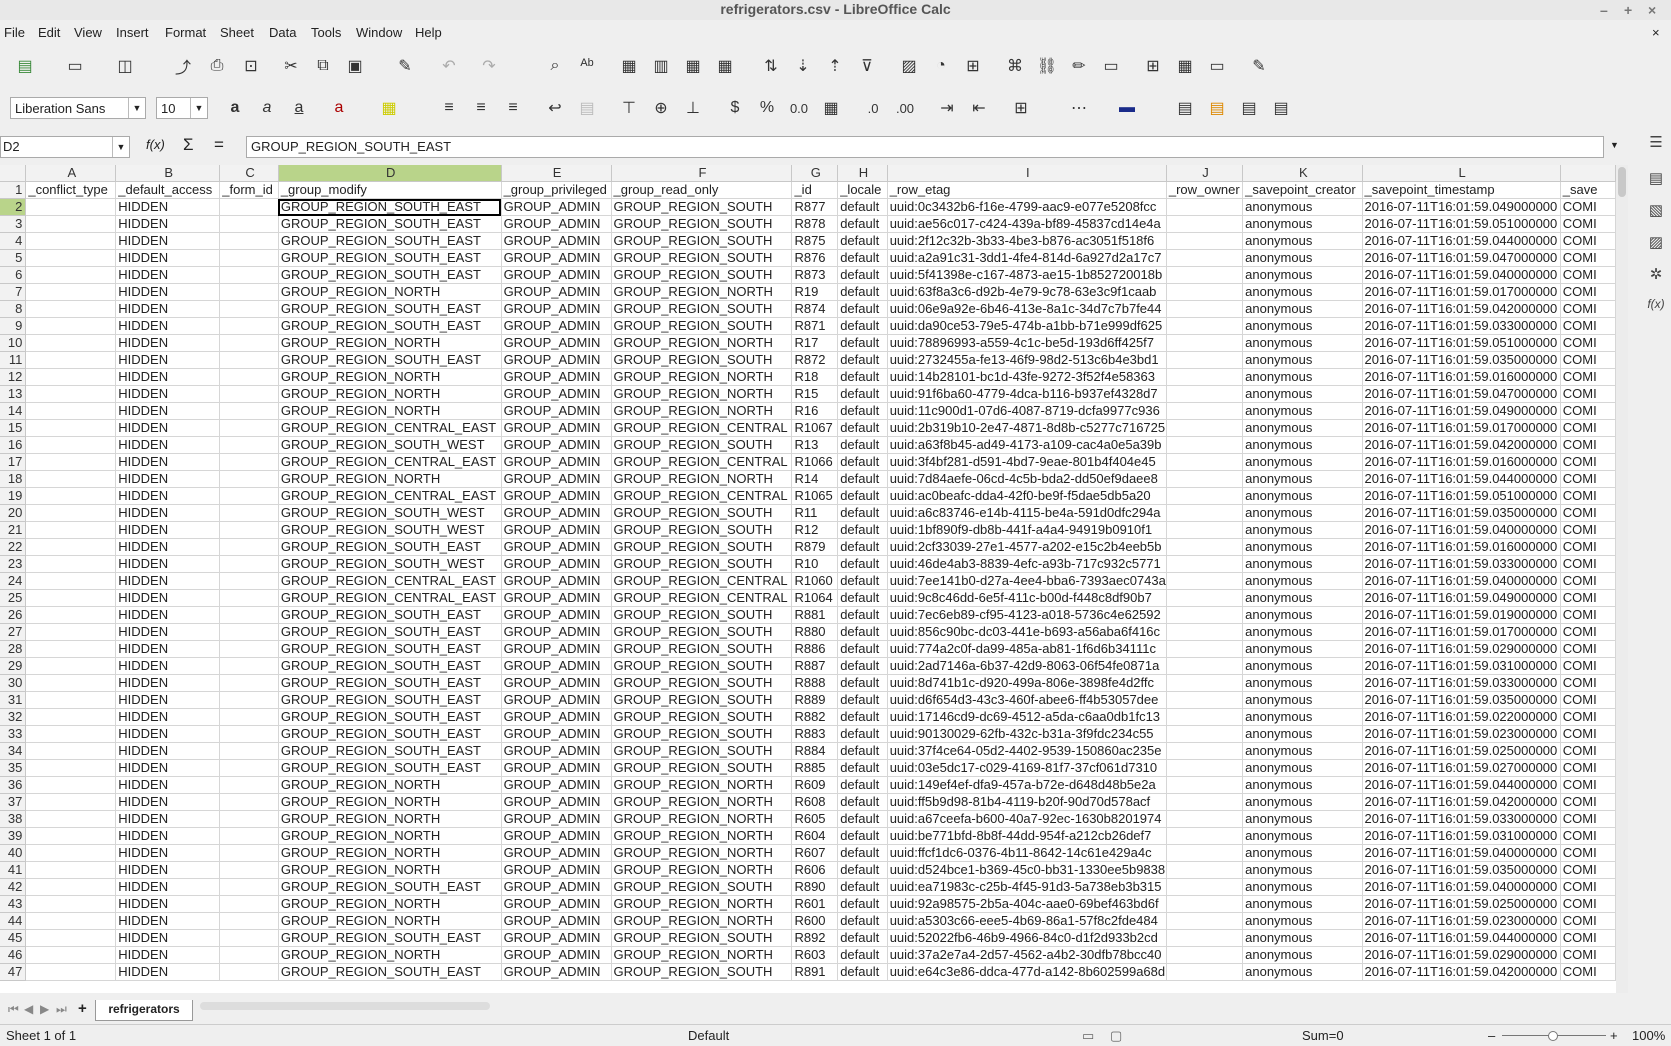 Image resolution: width=1671 pixels, height=1046 pixels. What do you see at coordinates (345, 1006) in the screenshot?
I see `horizontal-scrollbar` at bounding box center [345, 1006].